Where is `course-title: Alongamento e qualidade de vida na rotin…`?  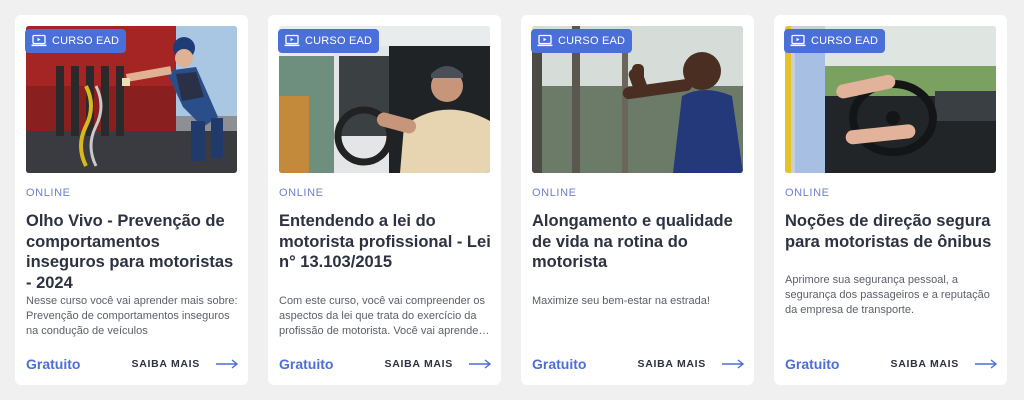 course-title: Alongamento e qualidade de vida na rotin… is located at coordinates (639, 242).